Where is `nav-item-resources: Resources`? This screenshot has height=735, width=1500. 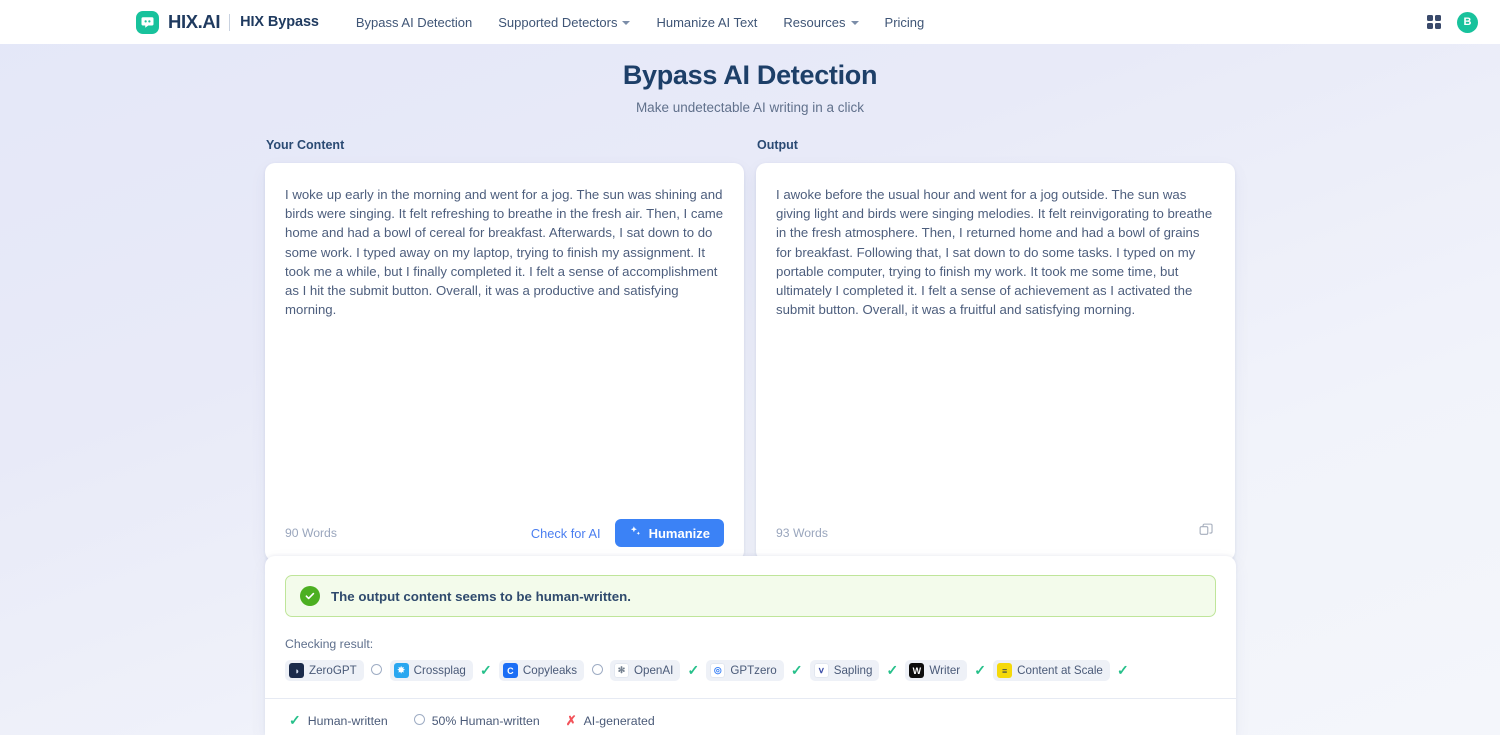 nav-item-resources: Resources is located at coordinates (821, 22).